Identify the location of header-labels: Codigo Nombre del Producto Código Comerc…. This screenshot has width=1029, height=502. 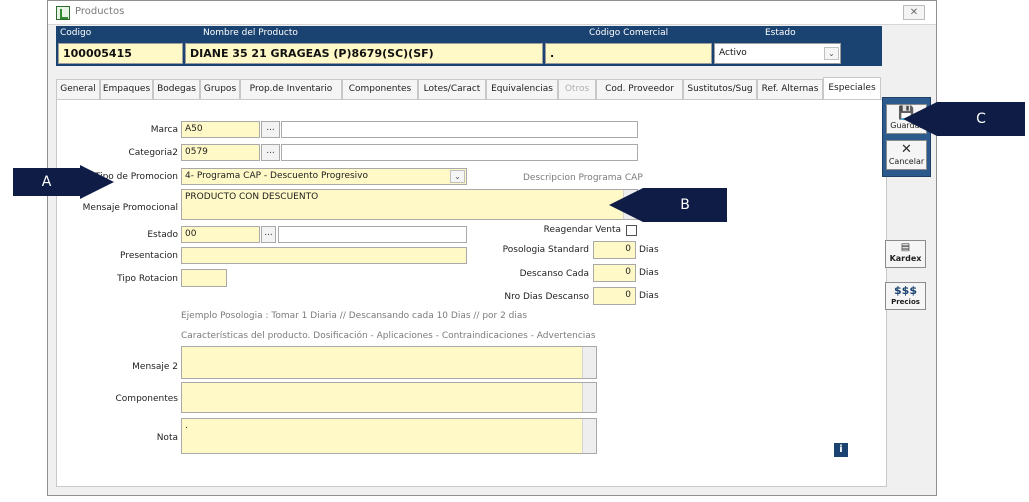
(469, 33).